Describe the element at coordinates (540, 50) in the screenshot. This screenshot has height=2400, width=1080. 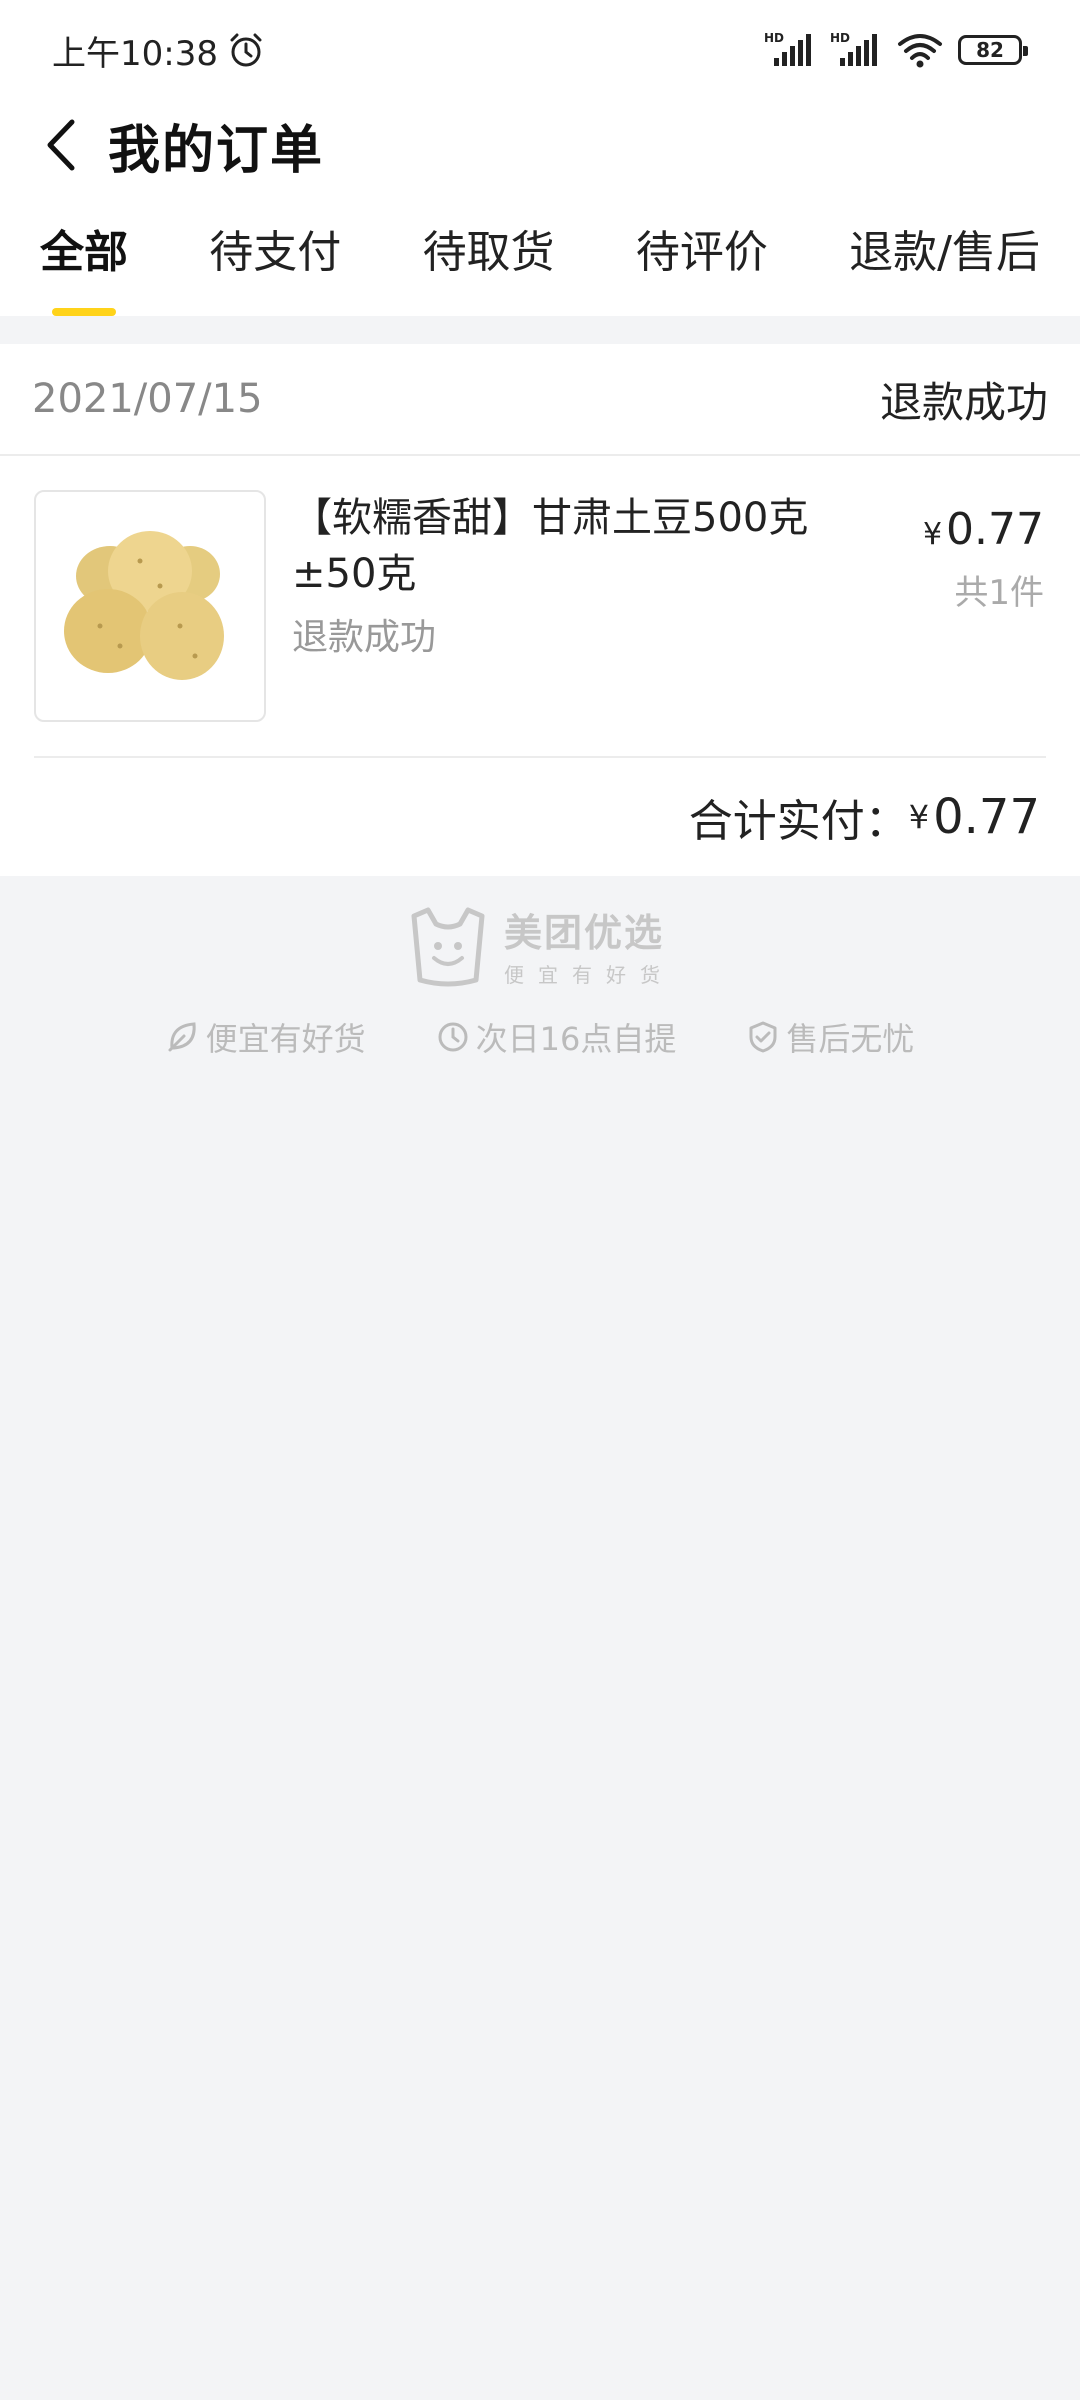
I see `status-bar: 上午10:38 HD HD 82` at that location.